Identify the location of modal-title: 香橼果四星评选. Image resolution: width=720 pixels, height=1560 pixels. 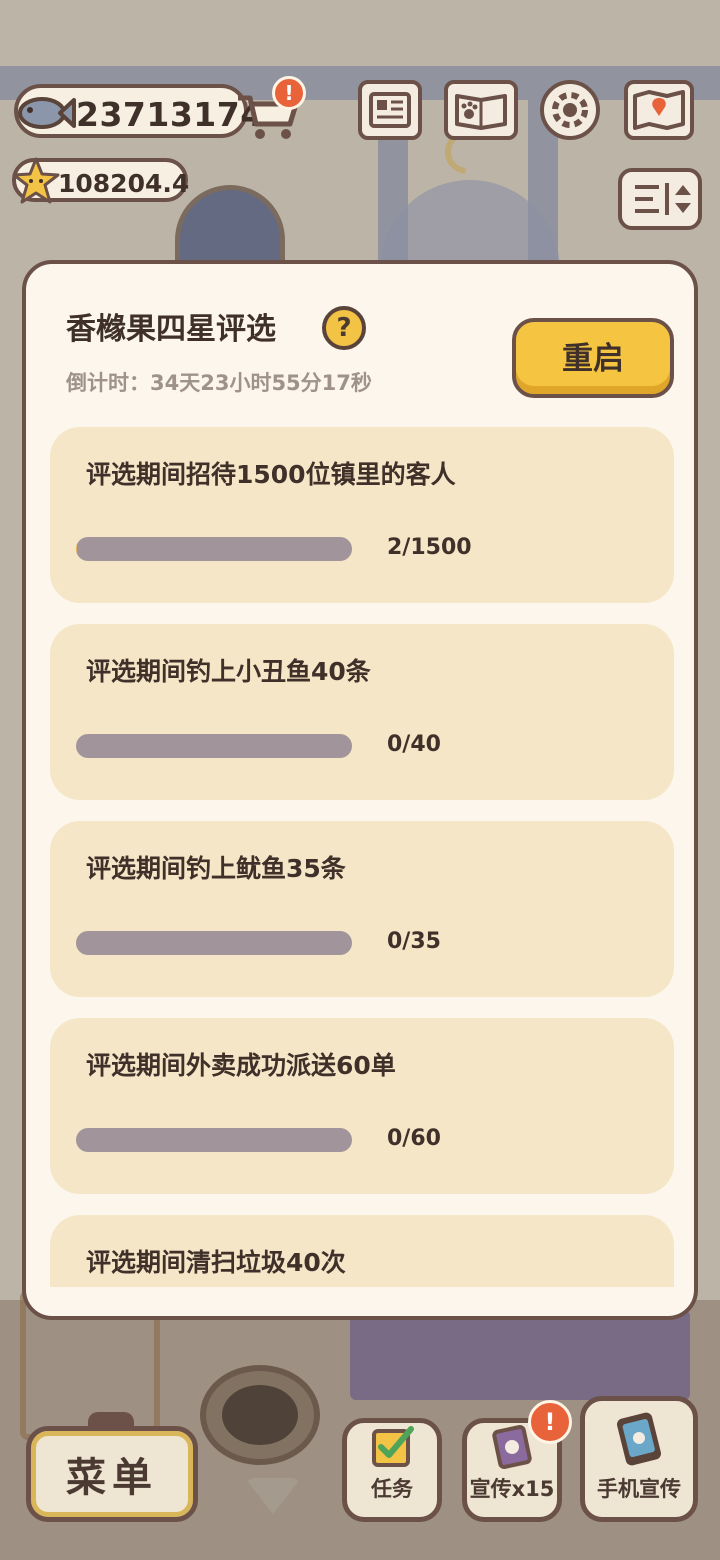
(171, 329).